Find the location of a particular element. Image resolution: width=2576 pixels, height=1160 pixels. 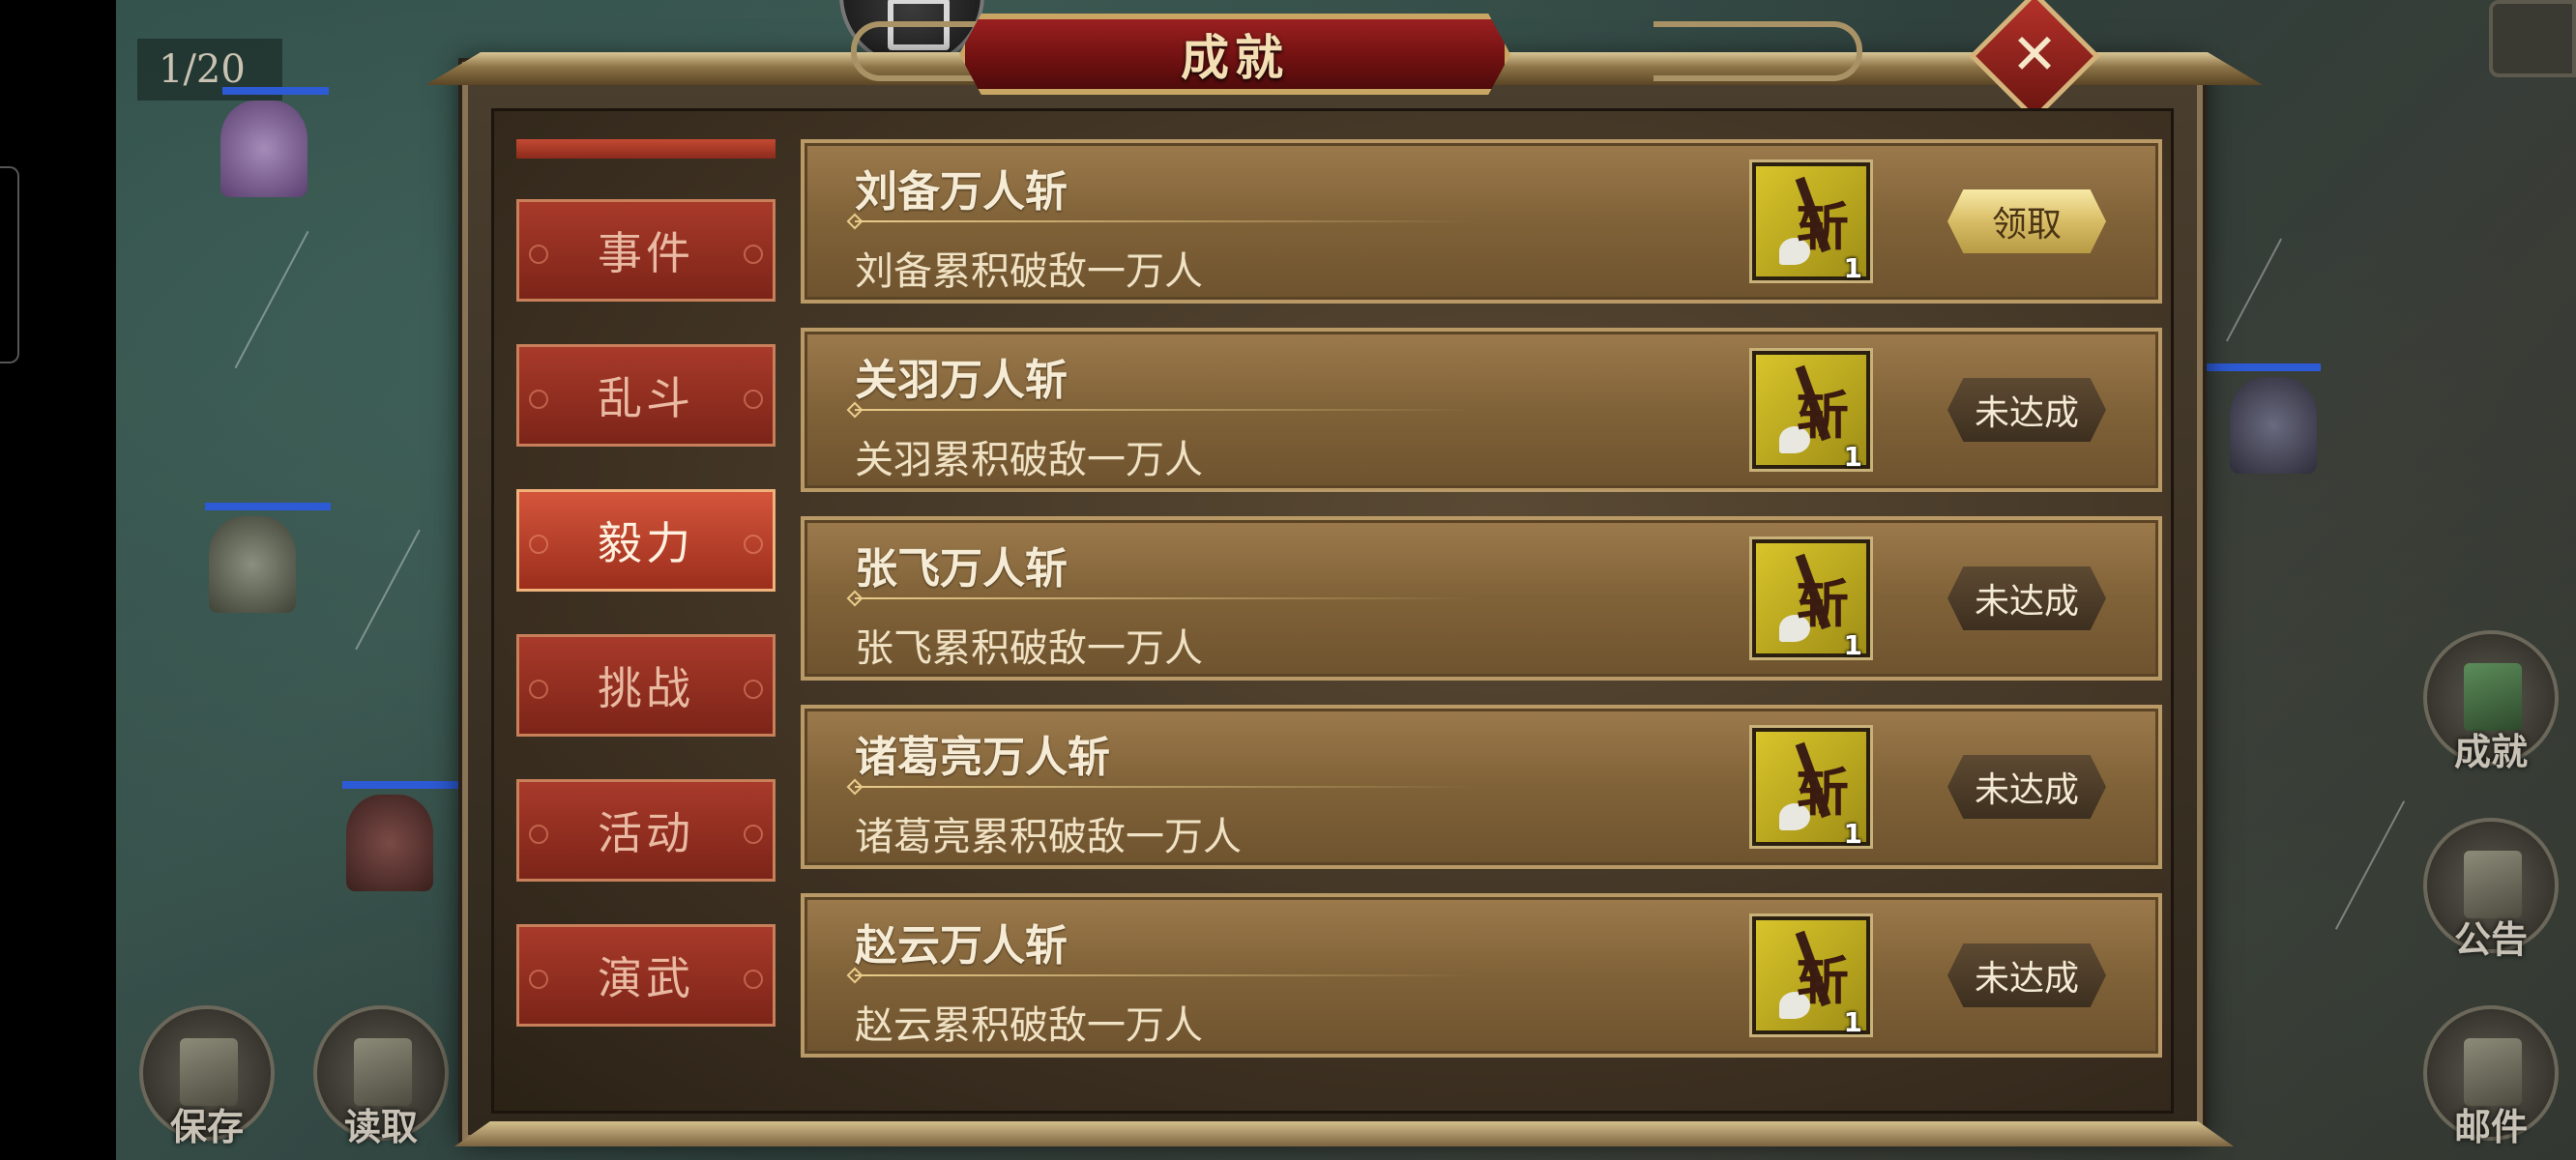

scroll-icon is located at coordinates (2493, 885).